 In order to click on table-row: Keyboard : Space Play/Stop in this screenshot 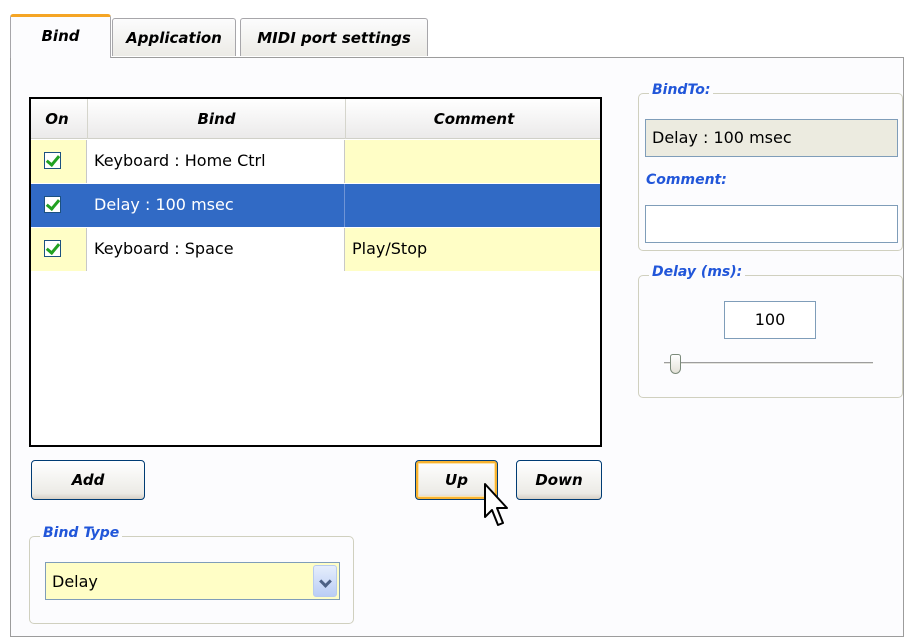, I will do `click(315, 249)`.